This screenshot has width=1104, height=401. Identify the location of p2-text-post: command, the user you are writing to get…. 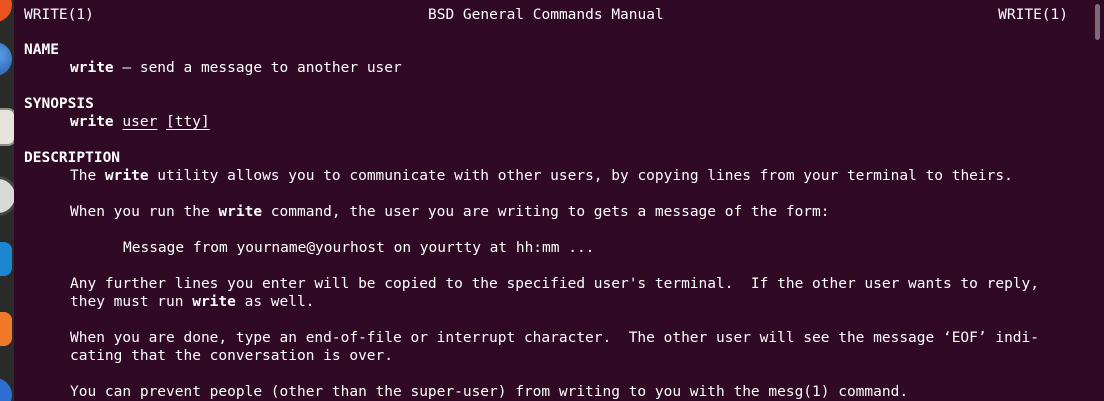
(546, 212).